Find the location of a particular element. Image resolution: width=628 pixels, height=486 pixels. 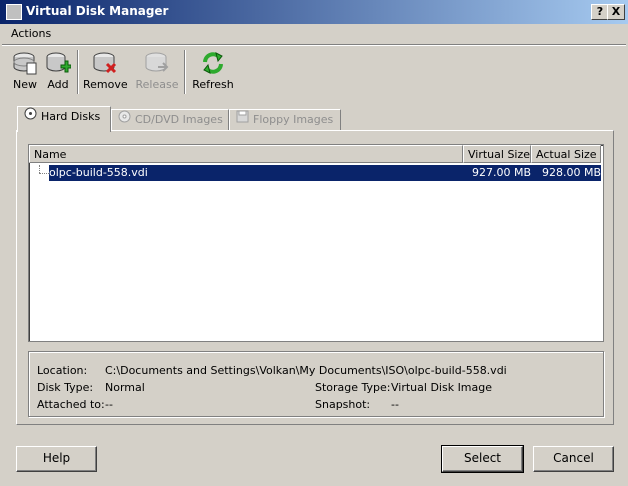

location-label: Location: is located at coordinates (62, 370).